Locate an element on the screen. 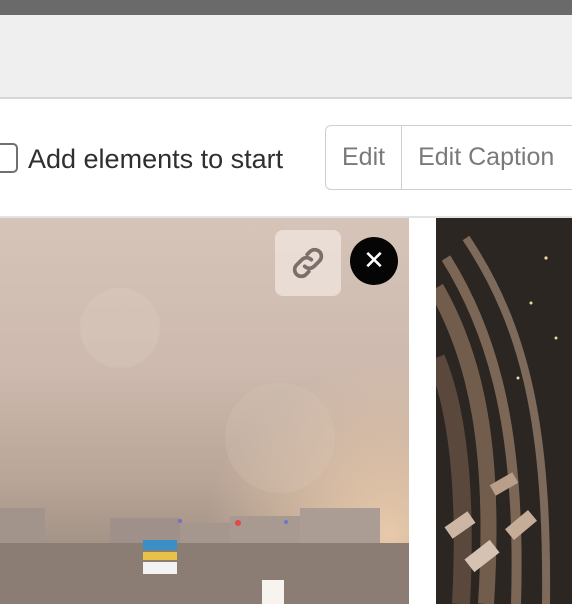  link-button is located at coordinates (308, 263).